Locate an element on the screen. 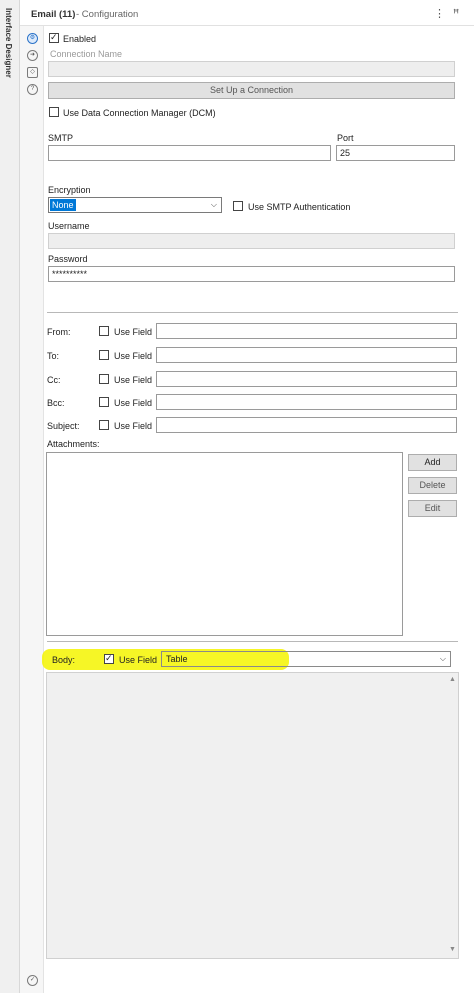  gear-icon: ⚙ is located at coordinates (32, 38).